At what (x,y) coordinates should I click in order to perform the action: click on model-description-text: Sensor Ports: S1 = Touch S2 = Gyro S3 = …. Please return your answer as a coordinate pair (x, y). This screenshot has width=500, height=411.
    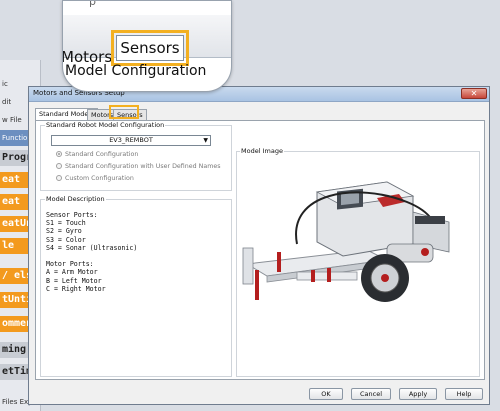
    Looking at the image, I should click on (92, 252).